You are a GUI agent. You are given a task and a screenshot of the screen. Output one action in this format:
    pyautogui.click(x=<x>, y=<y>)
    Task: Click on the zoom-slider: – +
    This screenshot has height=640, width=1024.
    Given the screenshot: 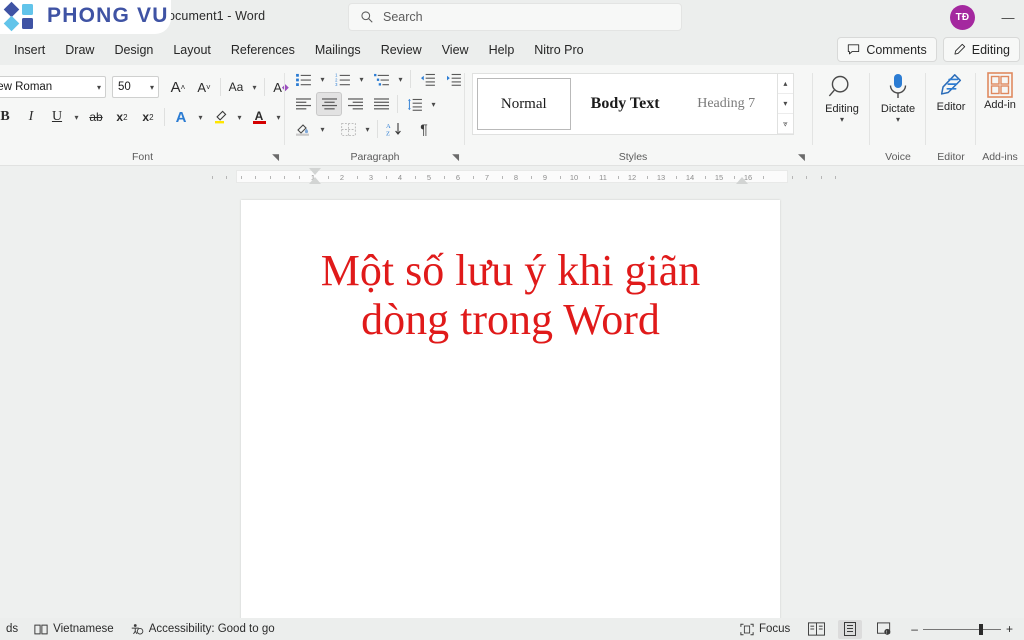 What is the action you would take?
    pyautogui.click(x=962, y=629)
    